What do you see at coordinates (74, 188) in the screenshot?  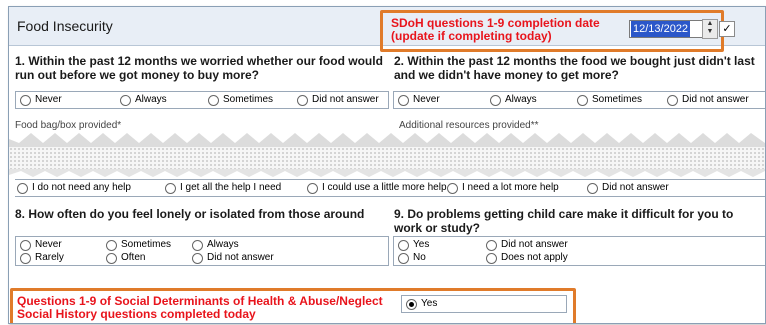 I see `help-option: I do not need any help` at bounding box center [74, 188].